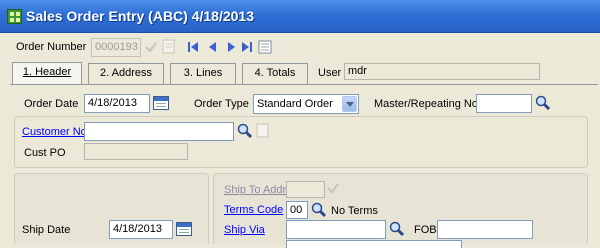 Image resolution: width=600 pixels, height=248 pixels. I want to click on ship-via-field, so click(336, 229).